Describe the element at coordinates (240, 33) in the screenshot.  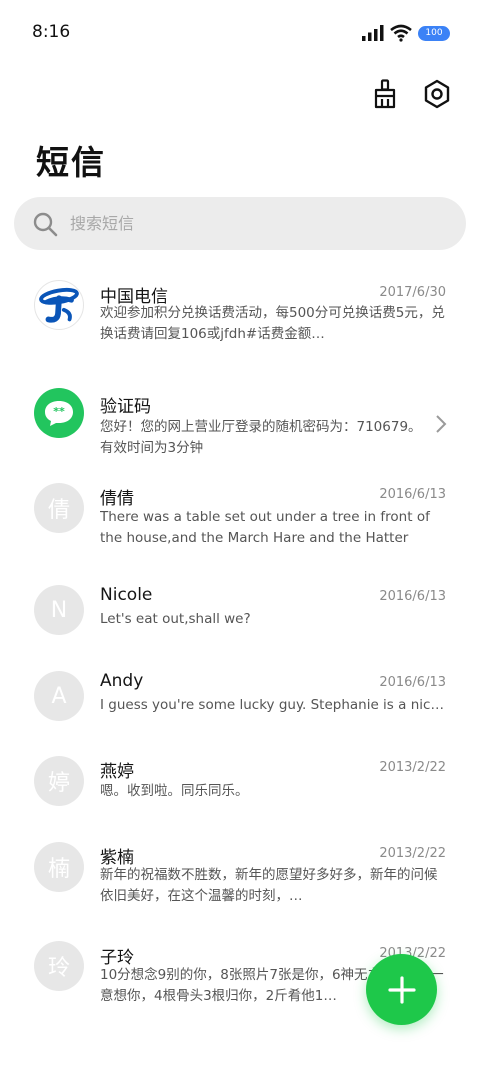
I see `status-bar: 8:16 100` at that location.